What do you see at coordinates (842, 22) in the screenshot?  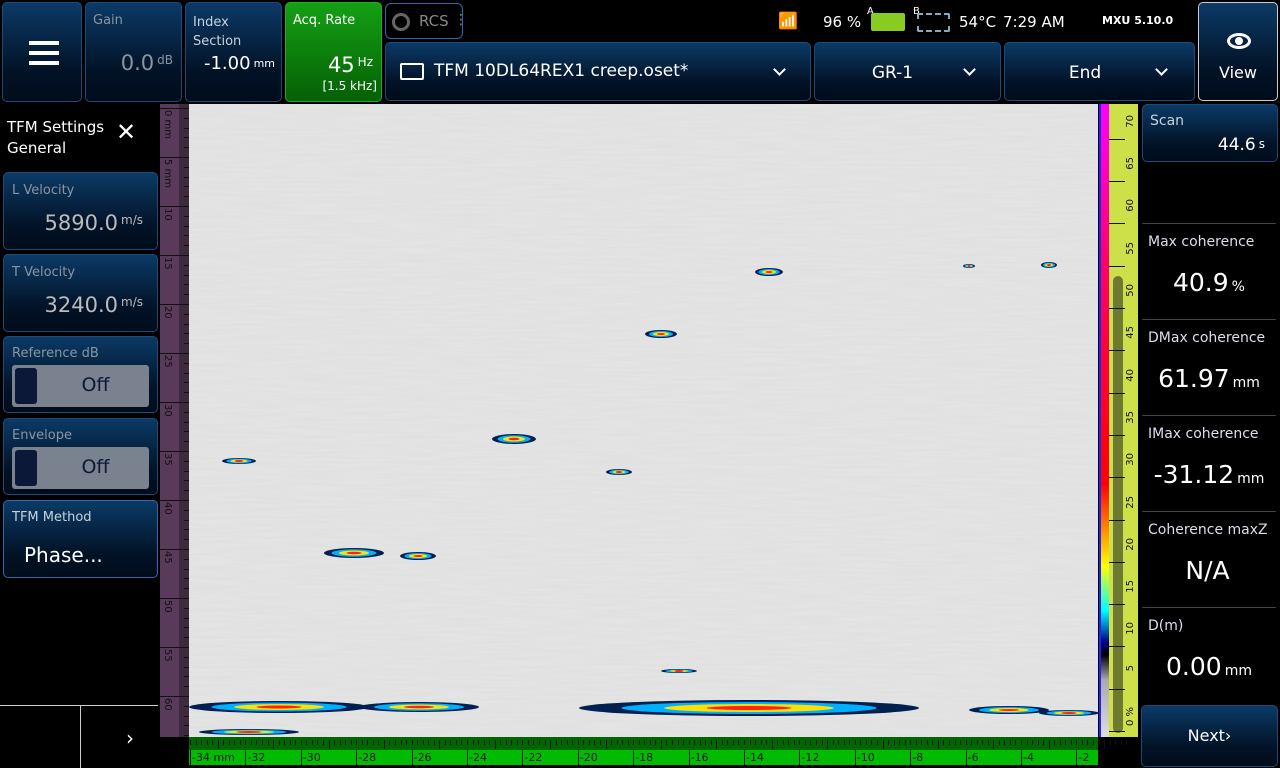 I see `battery-percent: 96 %` at bounding box center [842, 22].